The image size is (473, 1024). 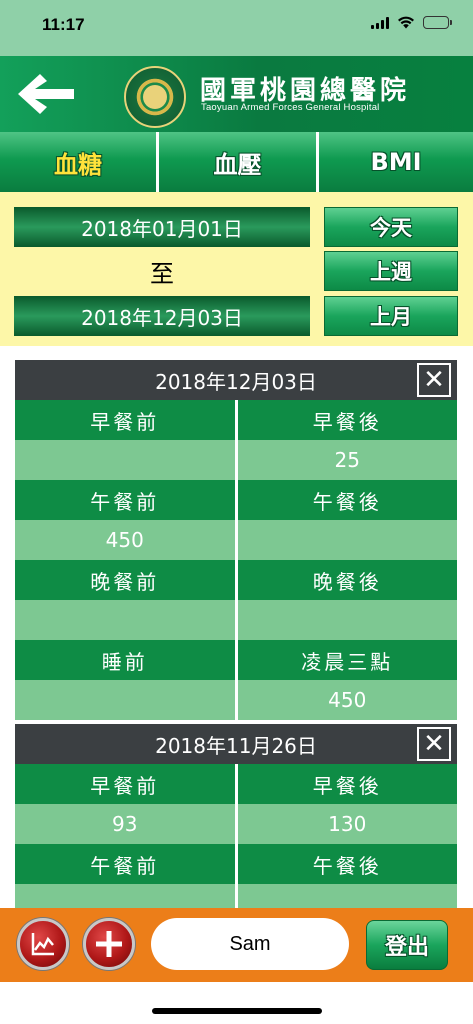 I want to click on record-card-header: 2018年11月26日 ✕, so click(x=236, y=744).